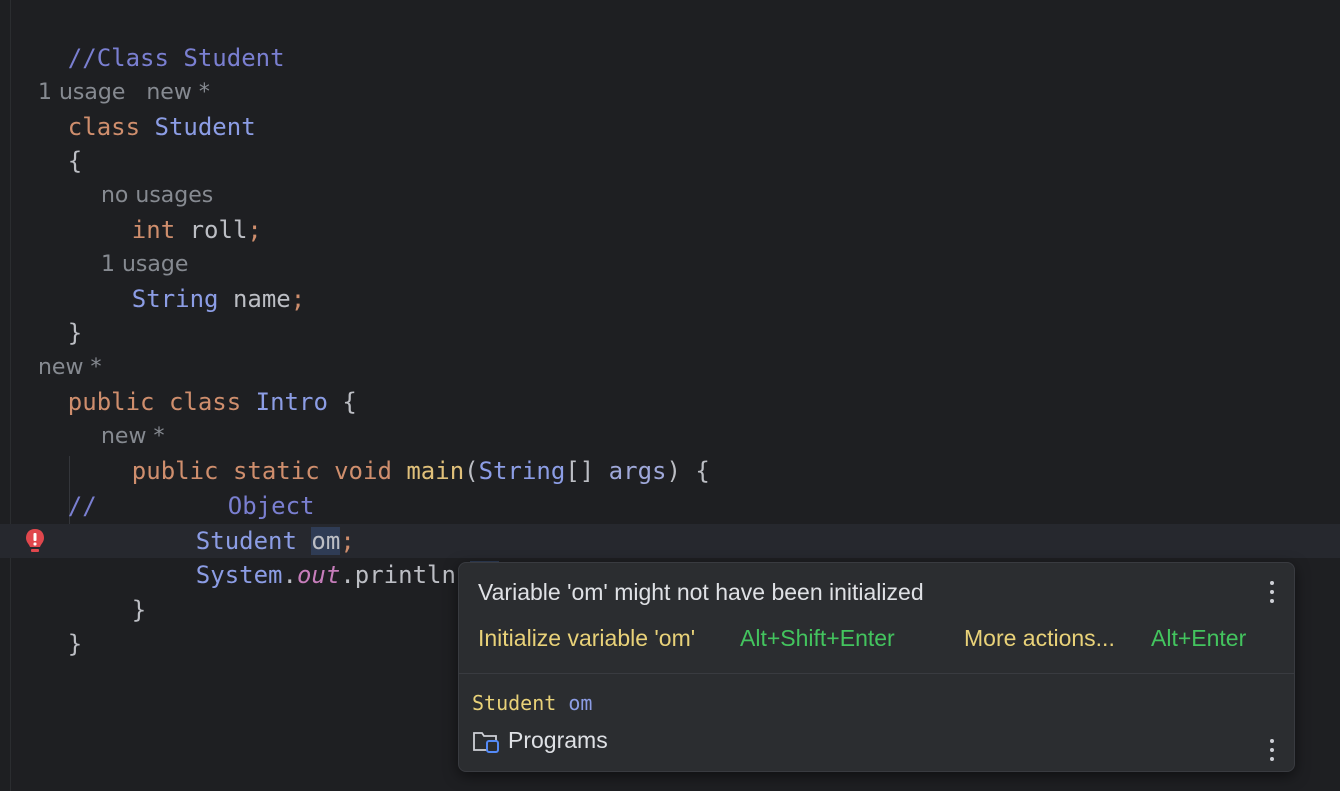 This screenshot has width=1340, height=791. What do you see at coordinates (239, 575) in the screenshot?
I see `class-name: System` at bounding box center [239, 575].